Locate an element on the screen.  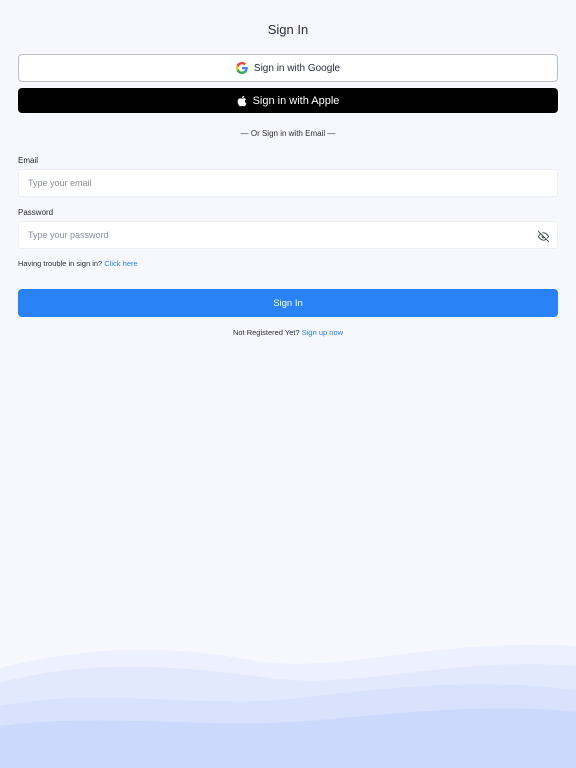
password-field-wrapper is located at coordinates (288, 235).